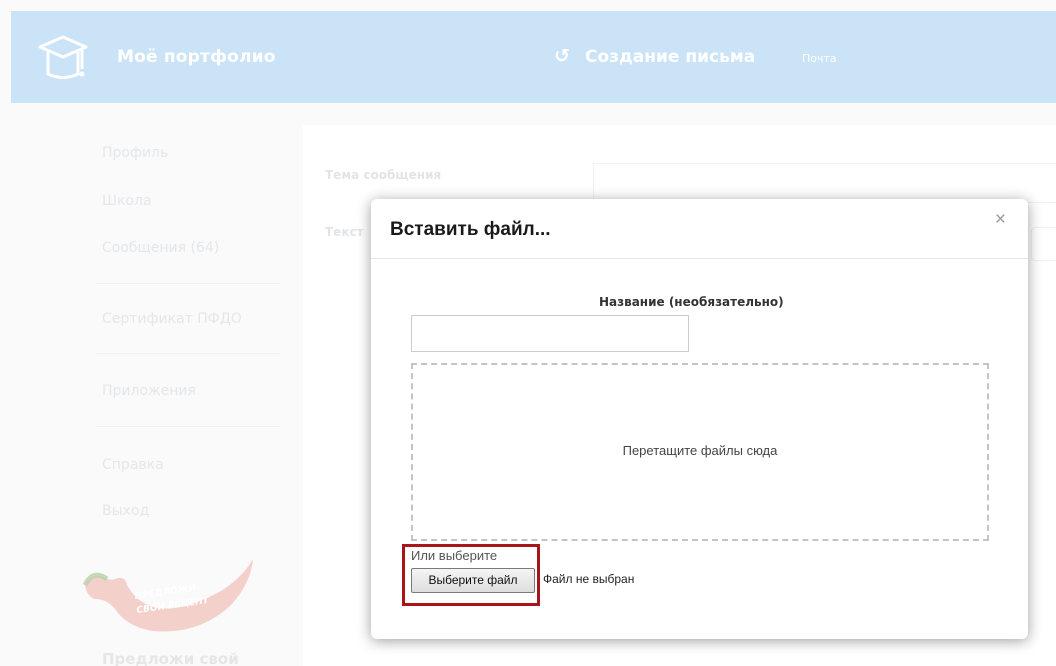 The width and height of the screenshot is (1056, 666). Describe the element at coordinates (691, 302) in the screenshot. I see `file-name-label: Название (необязательно)` at that location.